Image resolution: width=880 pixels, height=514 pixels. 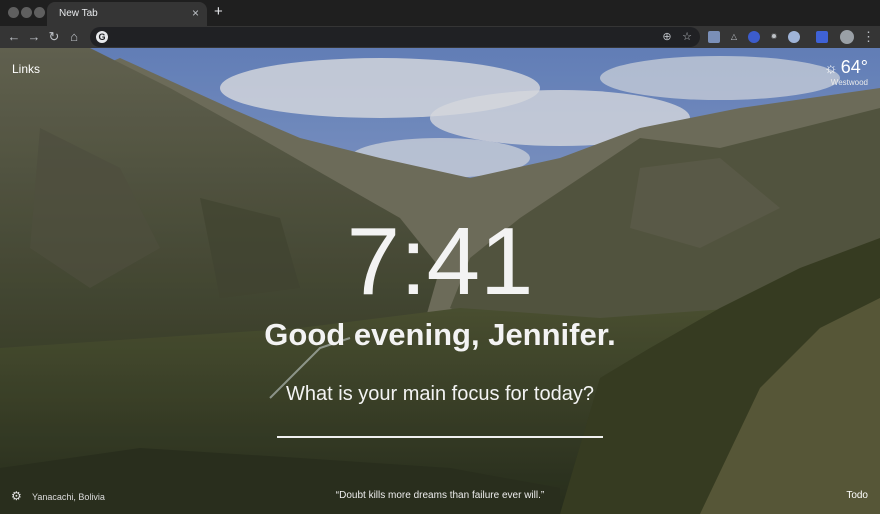 I want to click on weather-widget: ☼ 64° Westwood, so click(x=846, y=71).